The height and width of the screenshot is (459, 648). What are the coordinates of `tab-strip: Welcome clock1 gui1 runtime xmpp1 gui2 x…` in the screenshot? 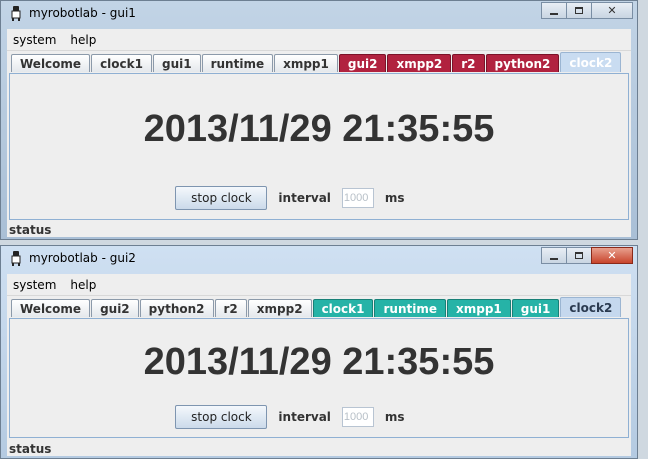 It's located at (319, 61).